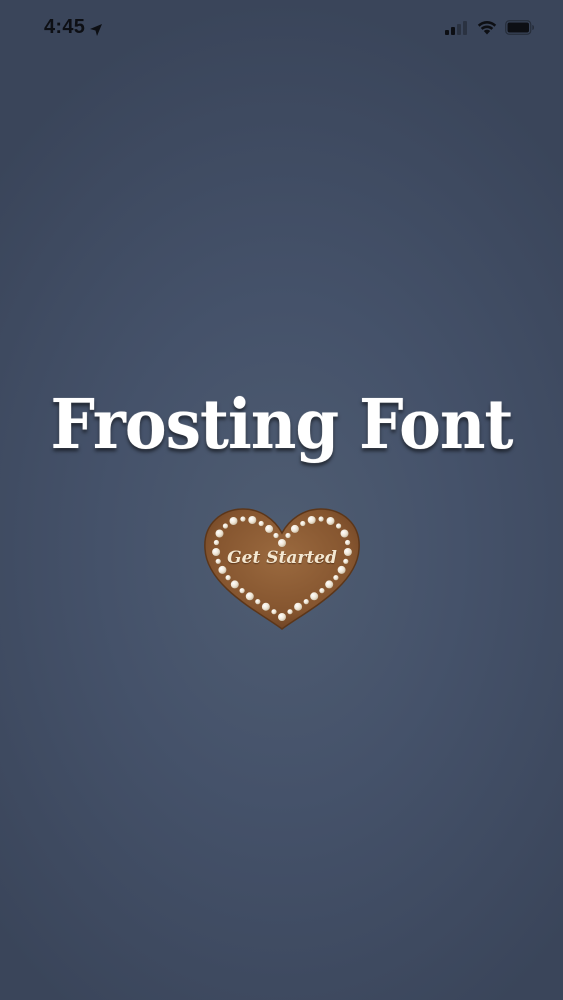 Image resolution: width=563 pixels, height=1000 pixels. I want to click on gingerbread-heart-icon, so click(282, 569).